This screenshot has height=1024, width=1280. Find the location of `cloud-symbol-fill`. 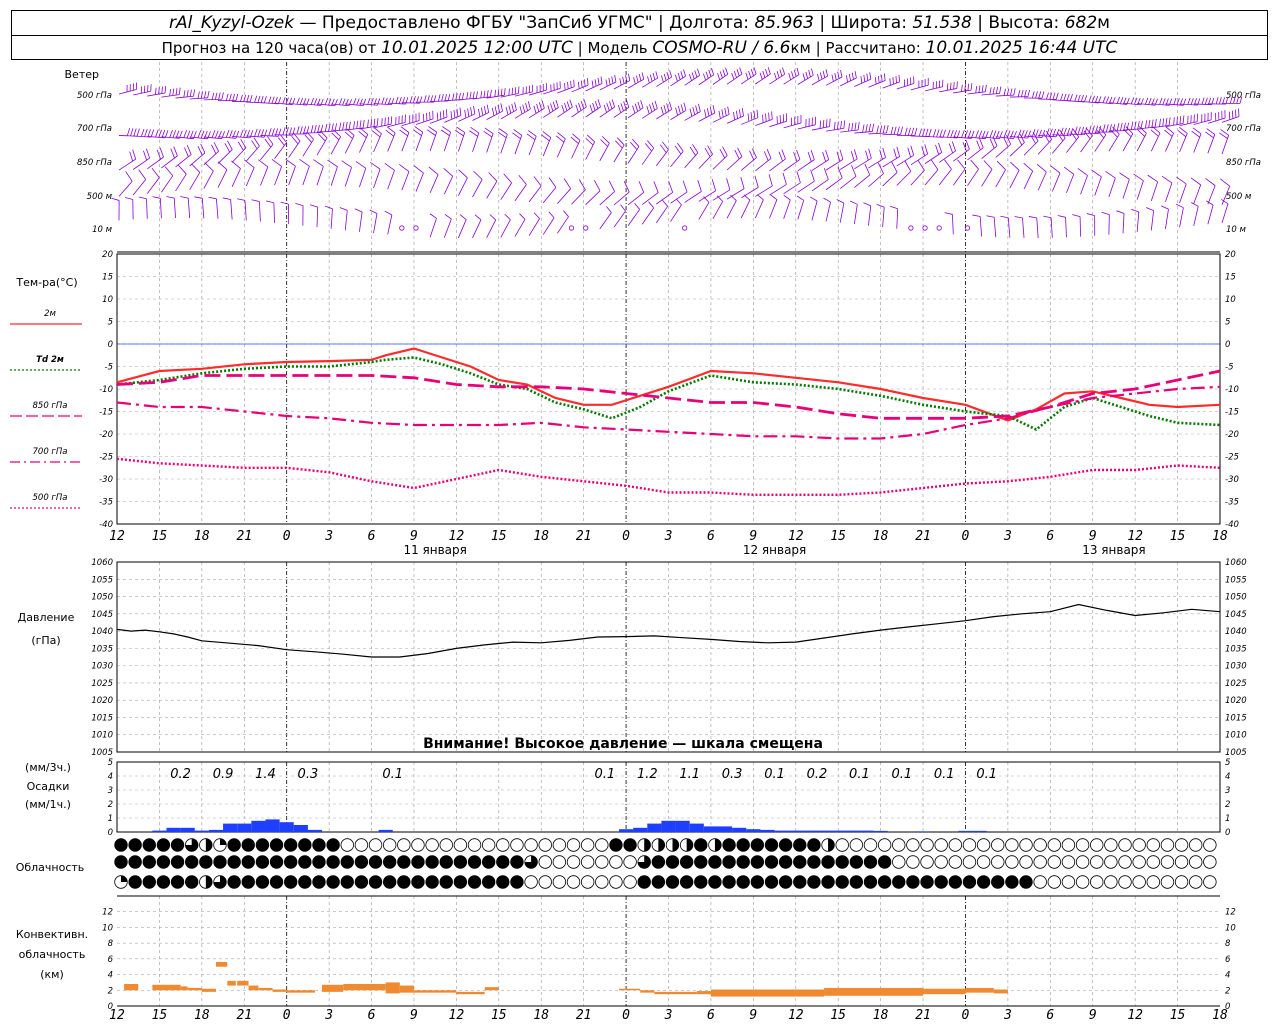

cloud-symbol-fill is located at coordinates (124, 878).